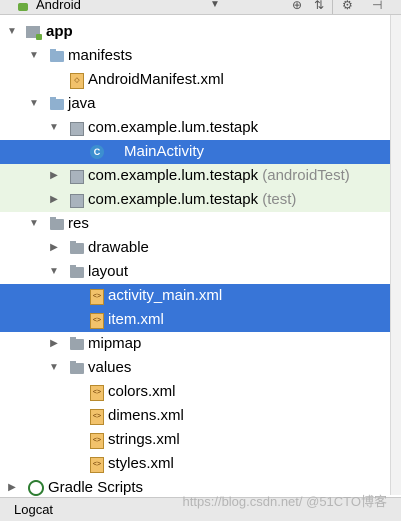  Describe the element at coordinates (306, 175) in the screenshot. I see `tree-node-suffix: (androidTest)` at that location.